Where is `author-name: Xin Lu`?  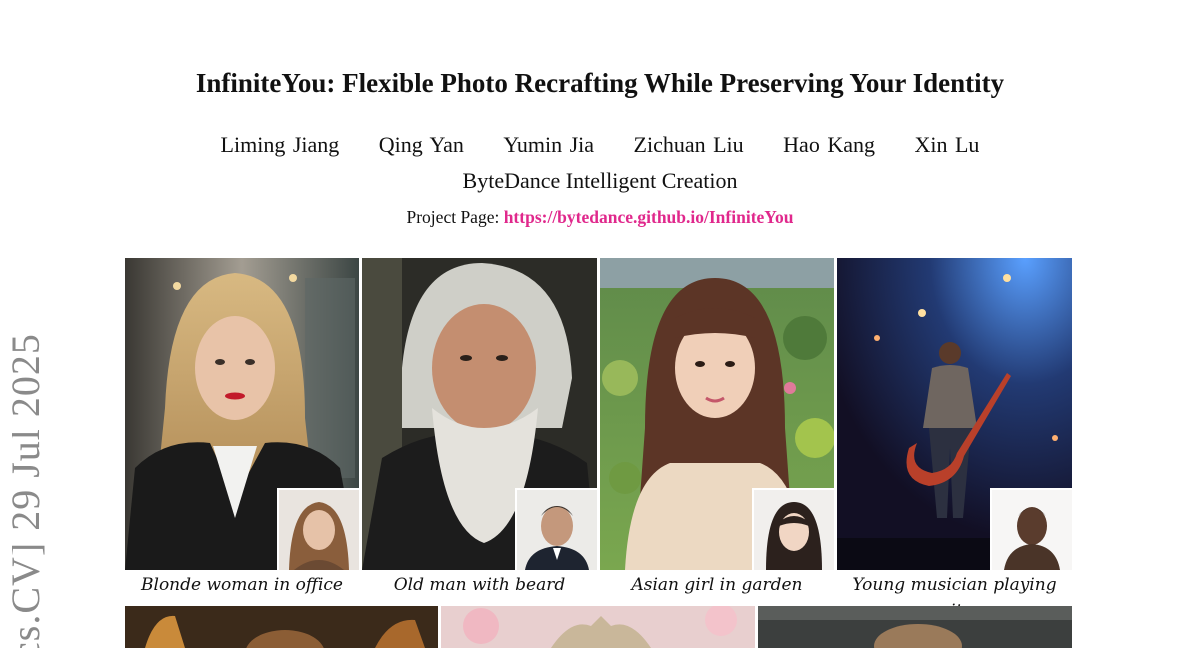 author-name: Xin Lu is located at coordinates (947, 144).